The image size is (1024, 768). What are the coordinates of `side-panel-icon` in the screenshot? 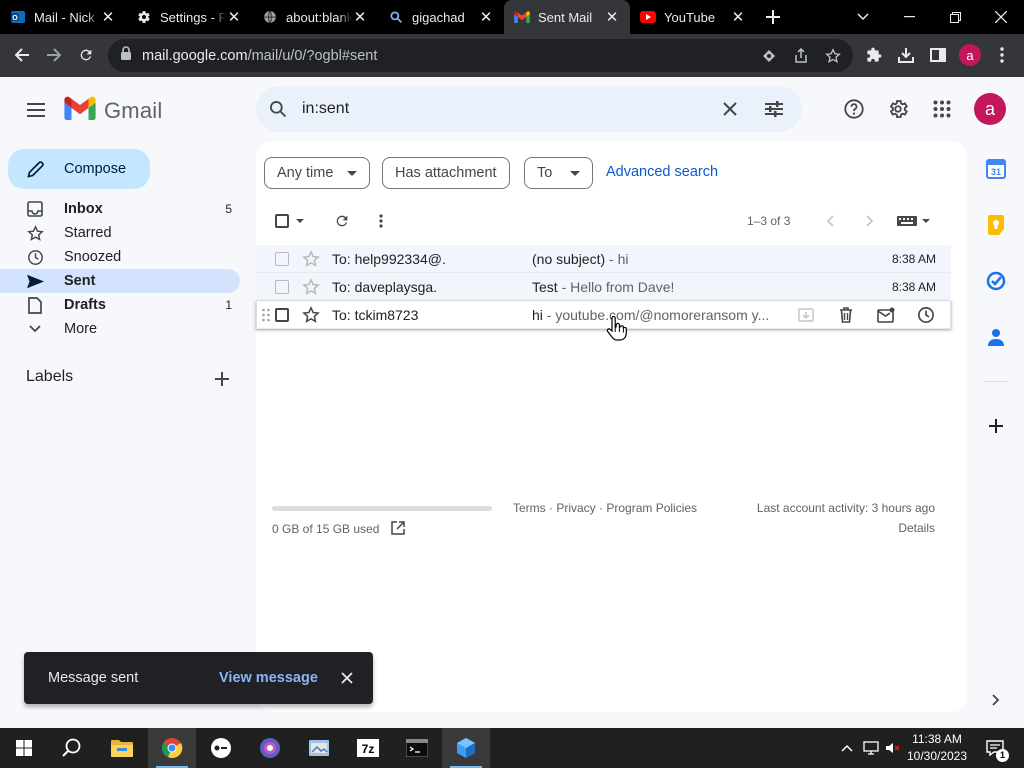 It's located at (938, 55).